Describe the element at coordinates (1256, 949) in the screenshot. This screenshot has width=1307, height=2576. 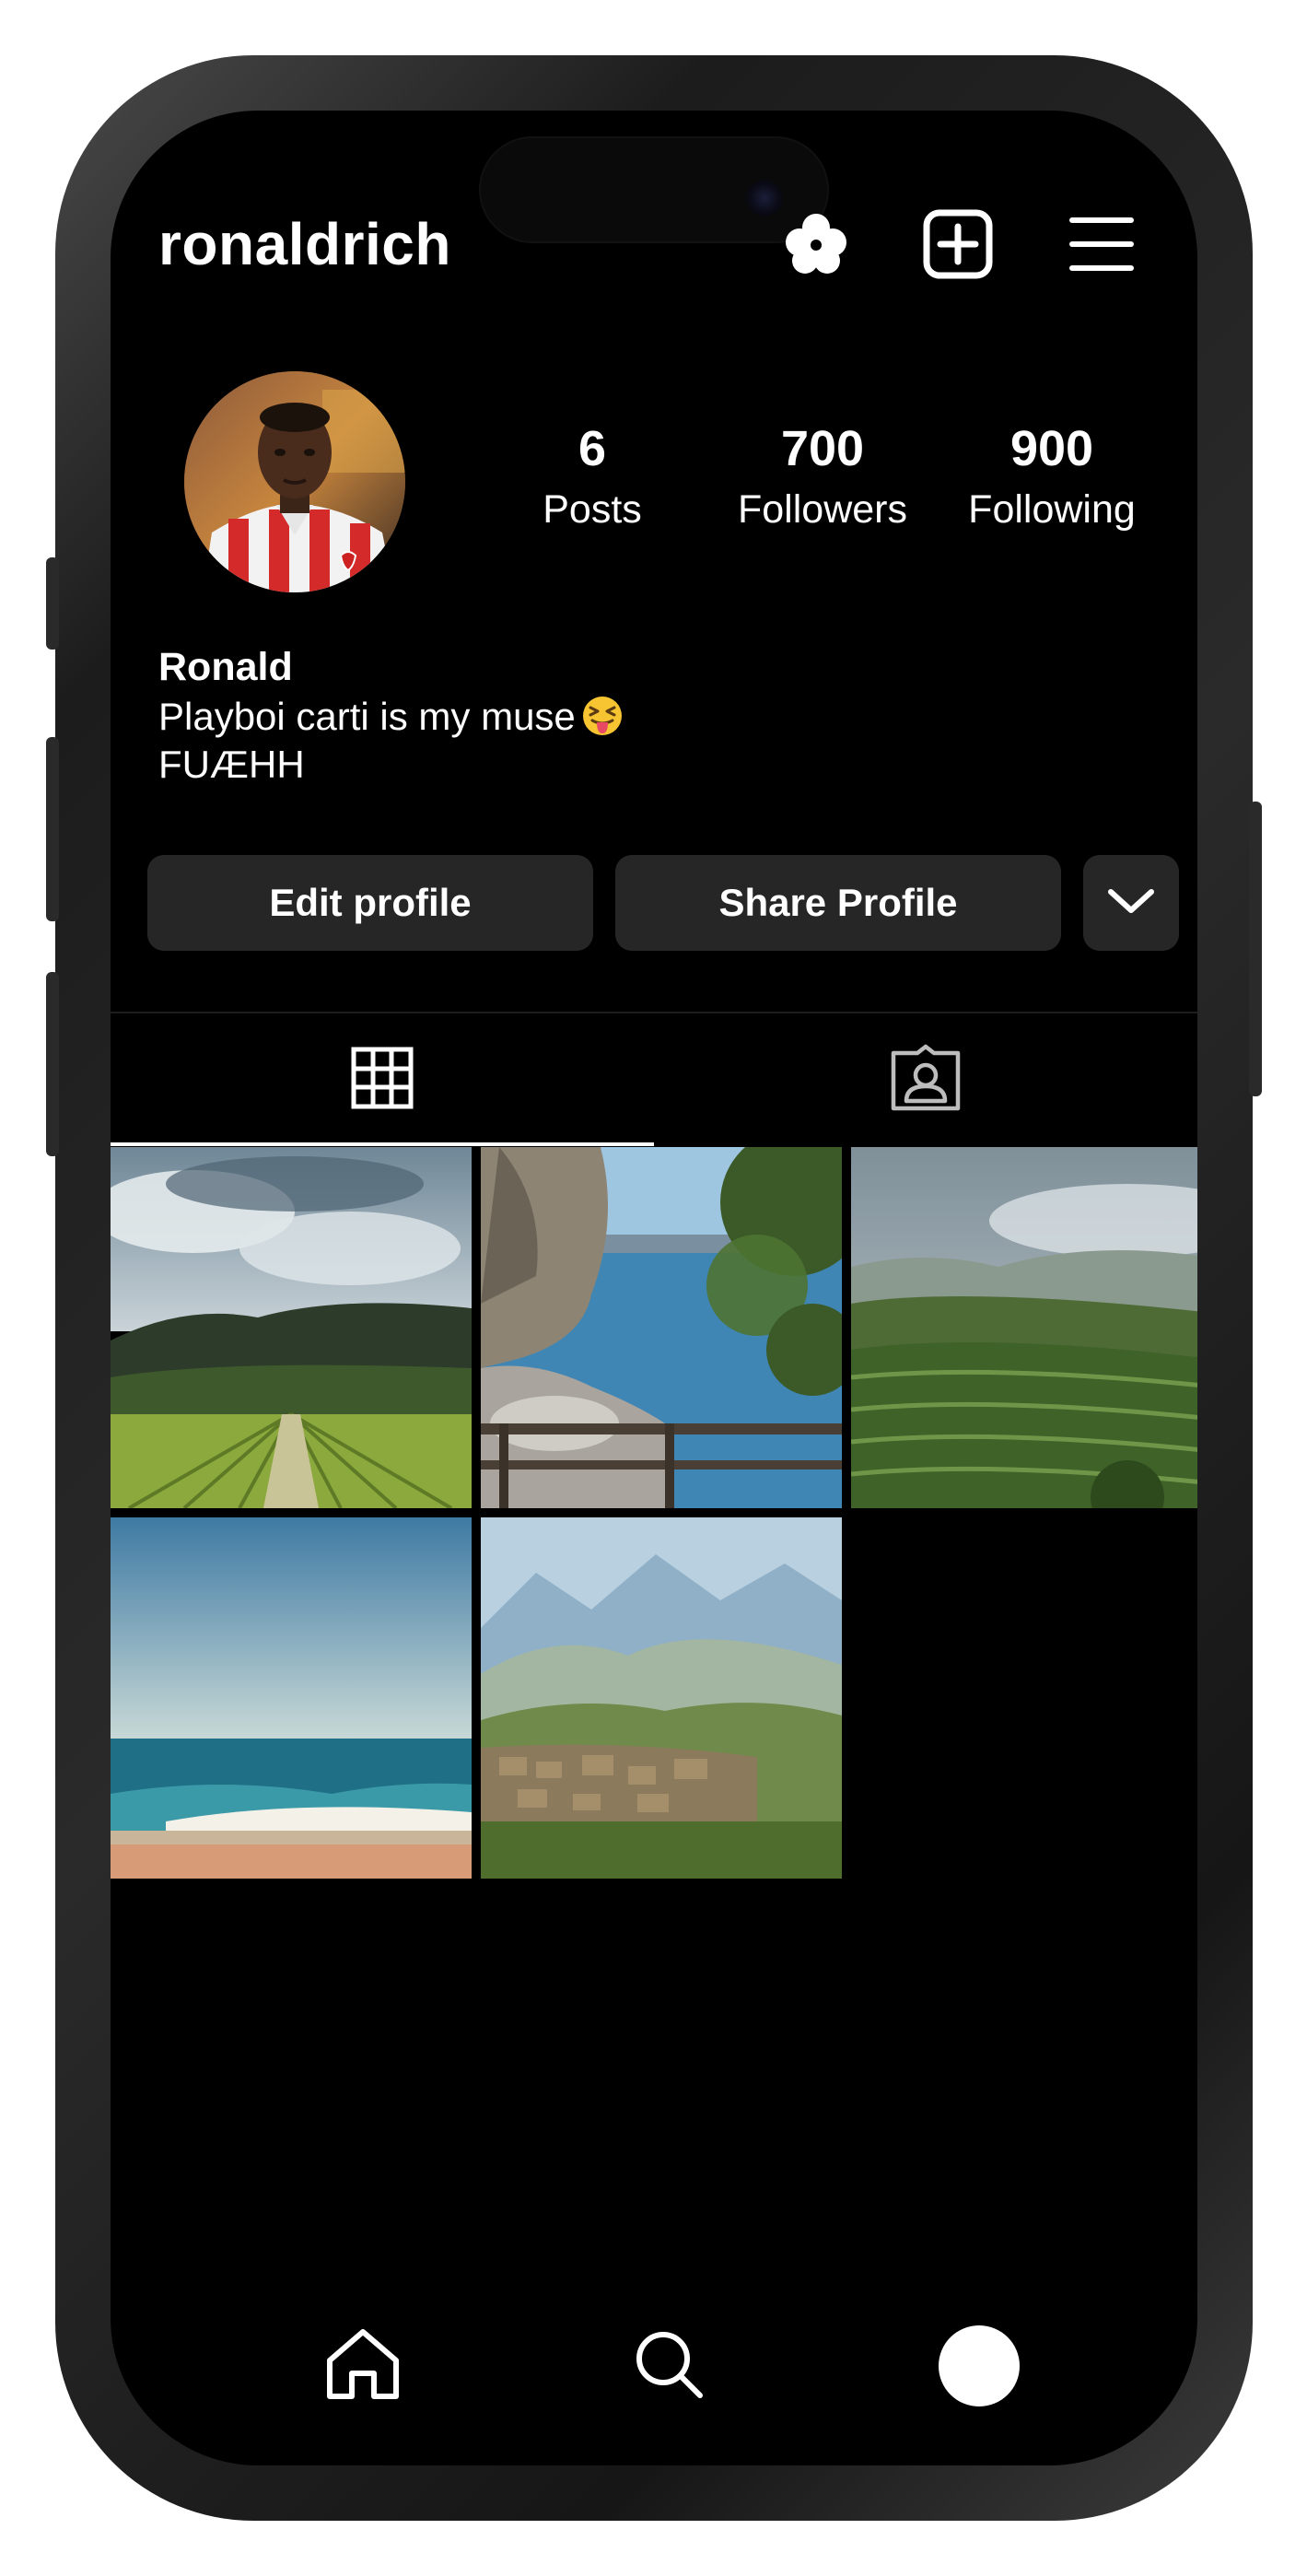
I see `power-button` at that location.